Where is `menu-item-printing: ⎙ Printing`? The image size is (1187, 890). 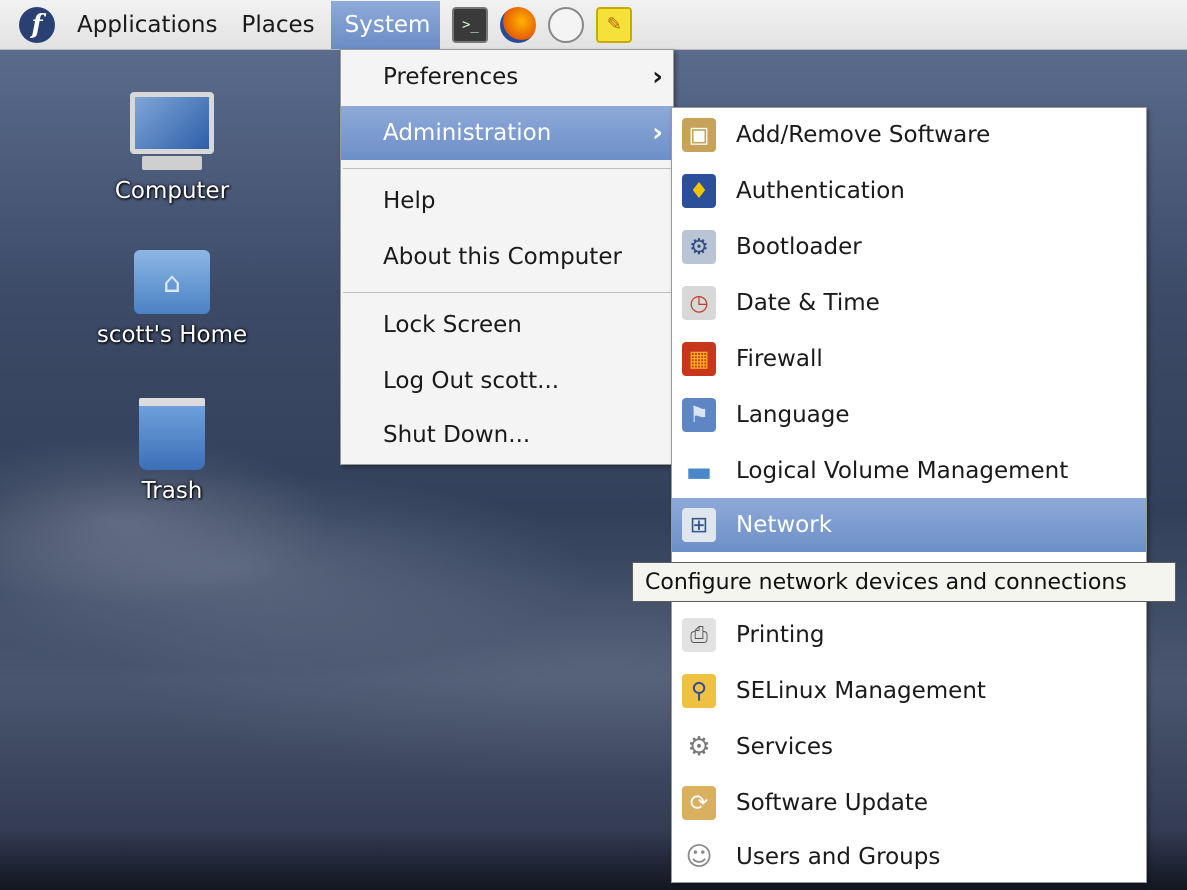
menu-item-printing: ⎙ Printing is located at coordinates (909, 635).